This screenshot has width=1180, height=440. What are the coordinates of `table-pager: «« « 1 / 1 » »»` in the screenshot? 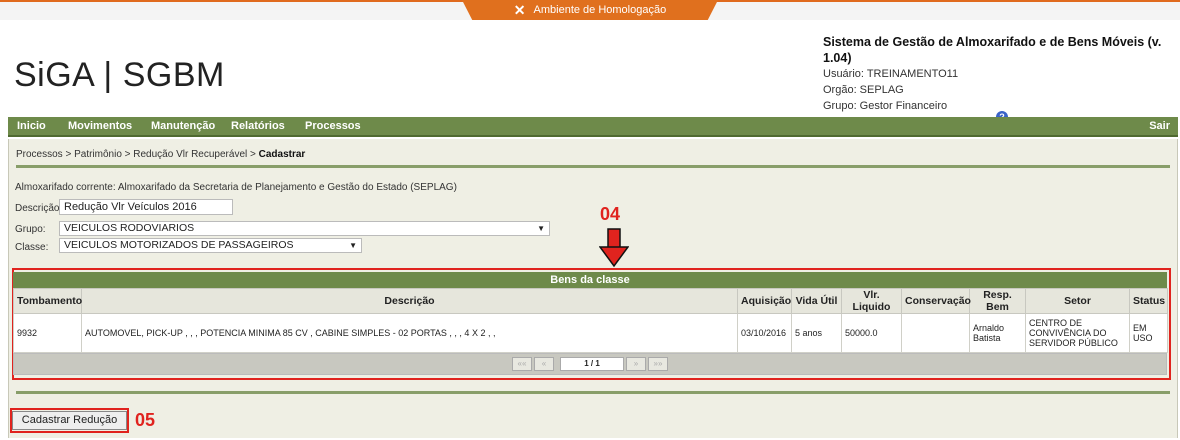 It's located at (590, 364).